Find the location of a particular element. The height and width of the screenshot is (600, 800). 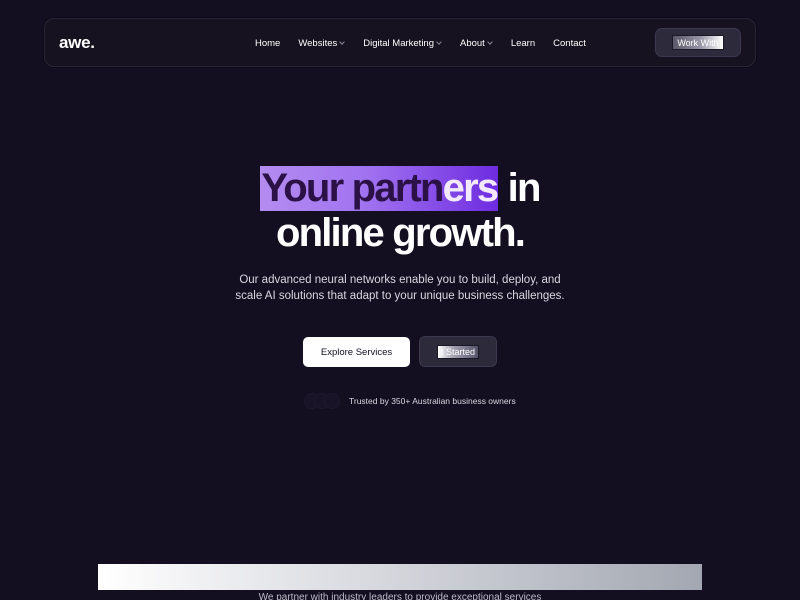

nav-link-websites: Websites is located at coordinates (322, 43).